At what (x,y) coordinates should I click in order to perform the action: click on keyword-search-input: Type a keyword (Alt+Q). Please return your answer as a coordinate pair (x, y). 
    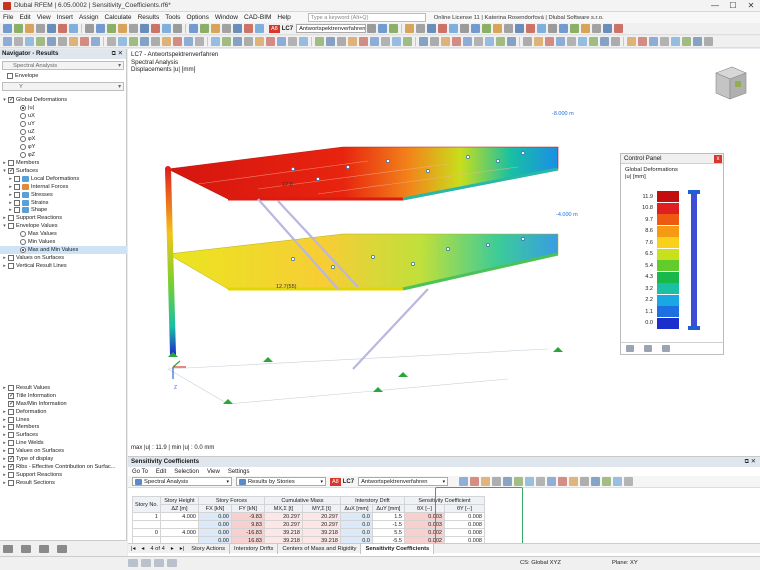
    Looking at the image, I should click on (366, 17).